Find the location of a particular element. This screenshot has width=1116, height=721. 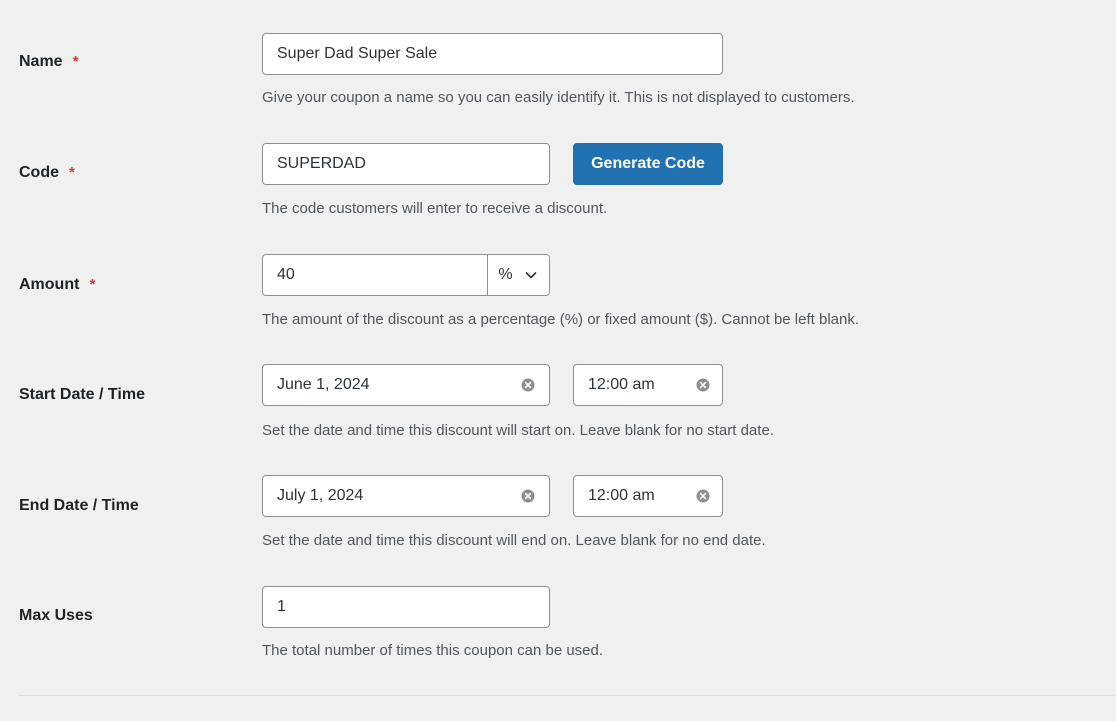

start-date-label: Start Date / Time is located at coordinates (82, 394).